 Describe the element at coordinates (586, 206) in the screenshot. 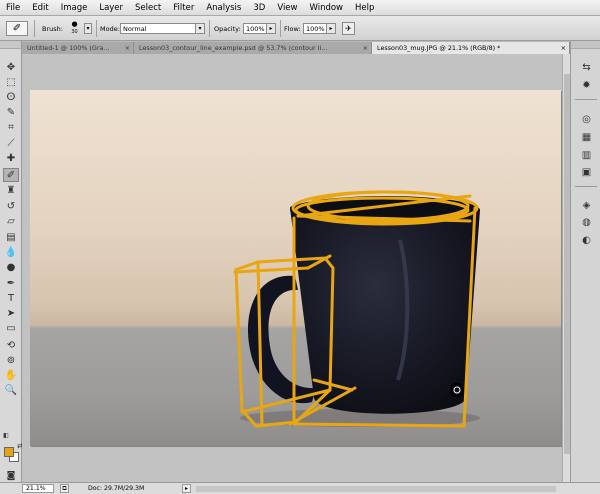

I see `layers-icon: ◈` at that location.